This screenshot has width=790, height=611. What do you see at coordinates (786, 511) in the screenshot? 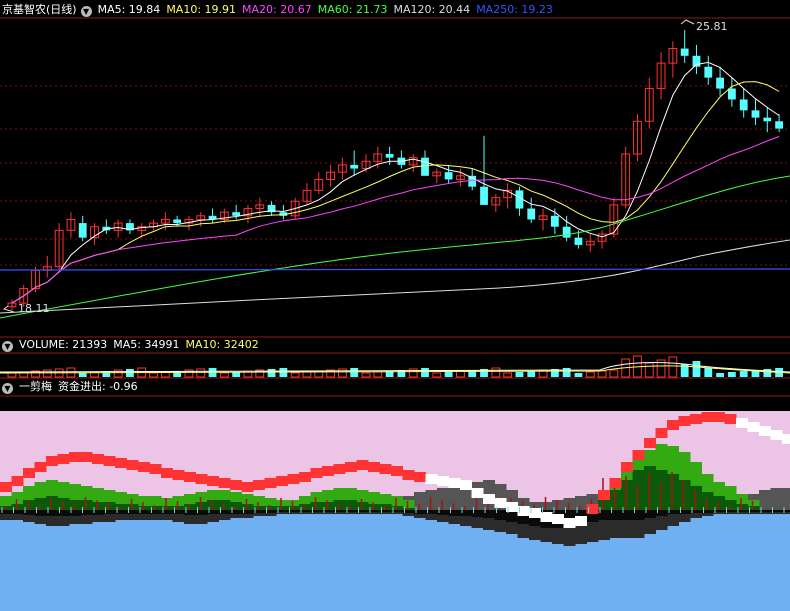
I see `indicator-black-band` at bounding box center [786, 511].